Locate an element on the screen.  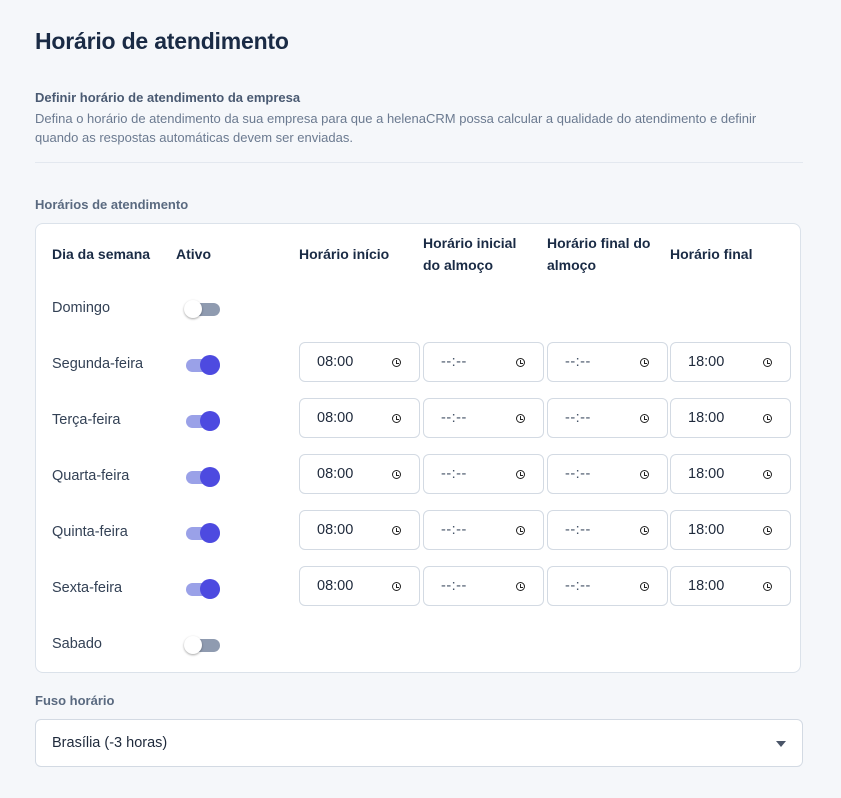
header-lunch-end: Horário final do almoço is located at coordinates (598, 254).